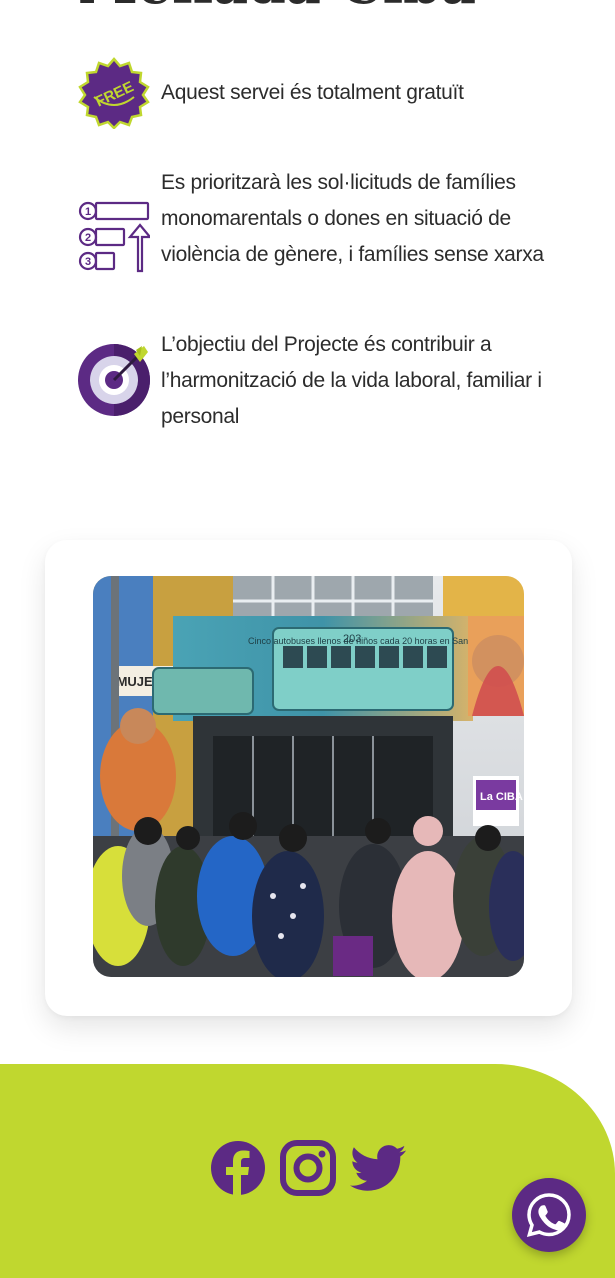 The width and height of the screenshot is (615, 1278). What do you see at coordinates (88, 238) in the screenshot?
I see `svg-text: 2` at bounding box center [88, 238].